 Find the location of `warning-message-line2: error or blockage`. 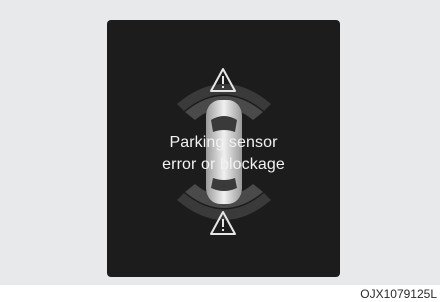

warning-message-line2: error or blockage is located at coordinates (223, 164).